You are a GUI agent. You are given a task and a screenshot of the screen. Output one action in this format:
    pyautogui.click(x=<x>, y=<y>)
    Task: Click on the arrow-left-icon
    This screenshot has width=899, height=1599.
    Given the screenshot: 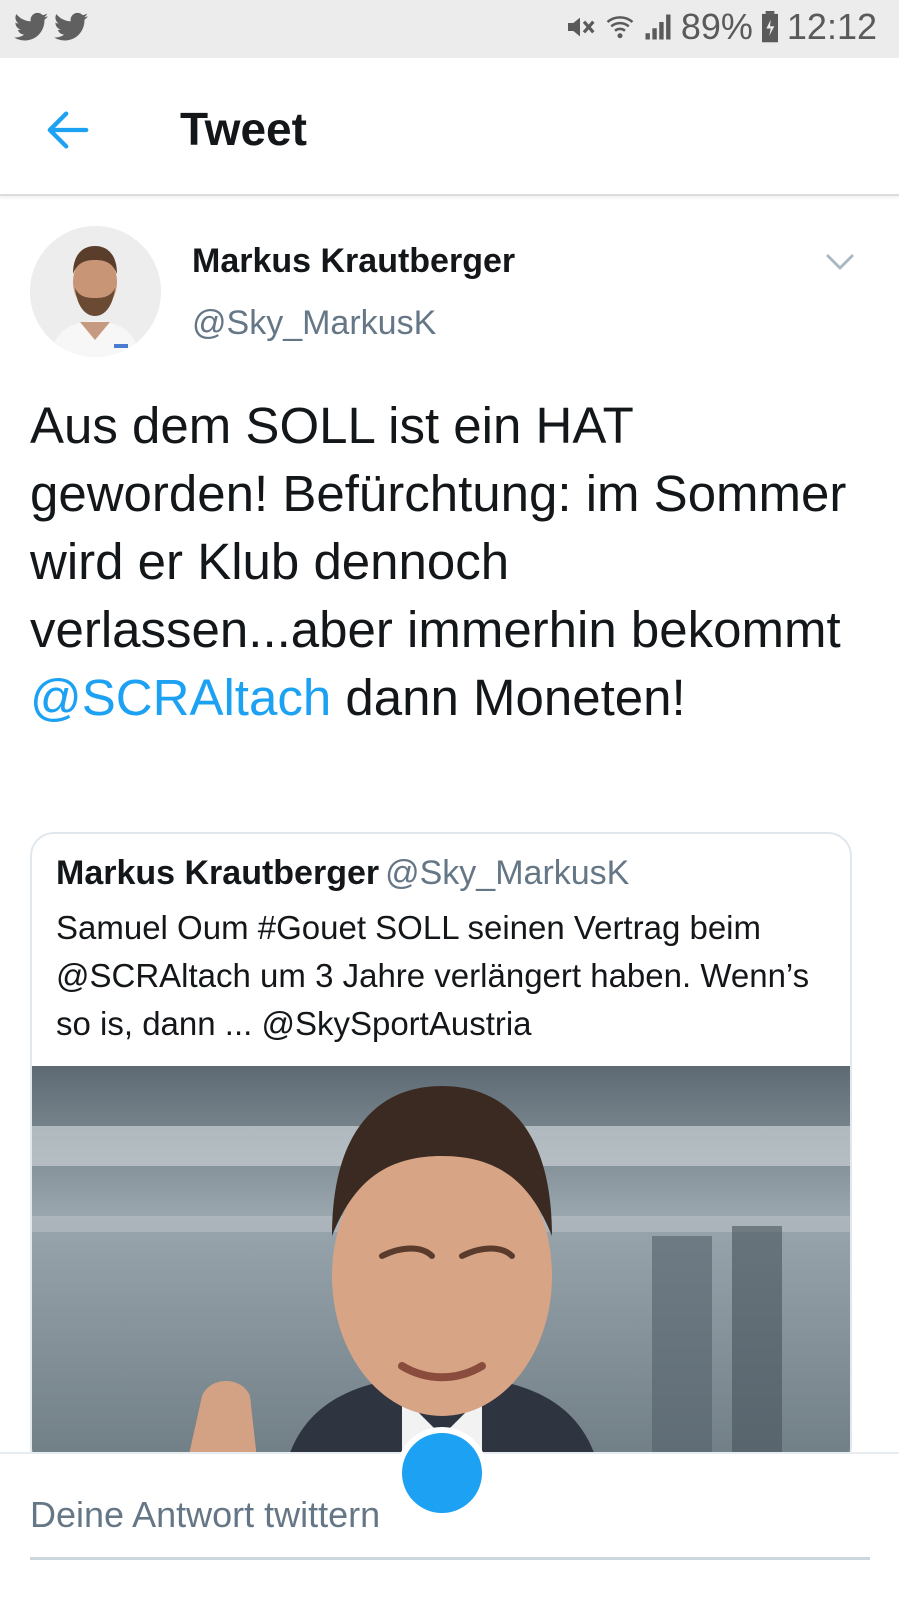 What is the action you would take?
    pyautogui.click(x=68, y=130)
    